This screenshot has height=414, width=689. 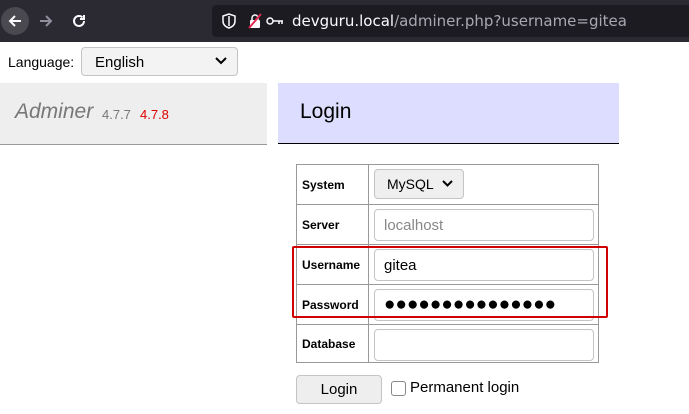 I want to click on back-button, so click(x=15, y=21).